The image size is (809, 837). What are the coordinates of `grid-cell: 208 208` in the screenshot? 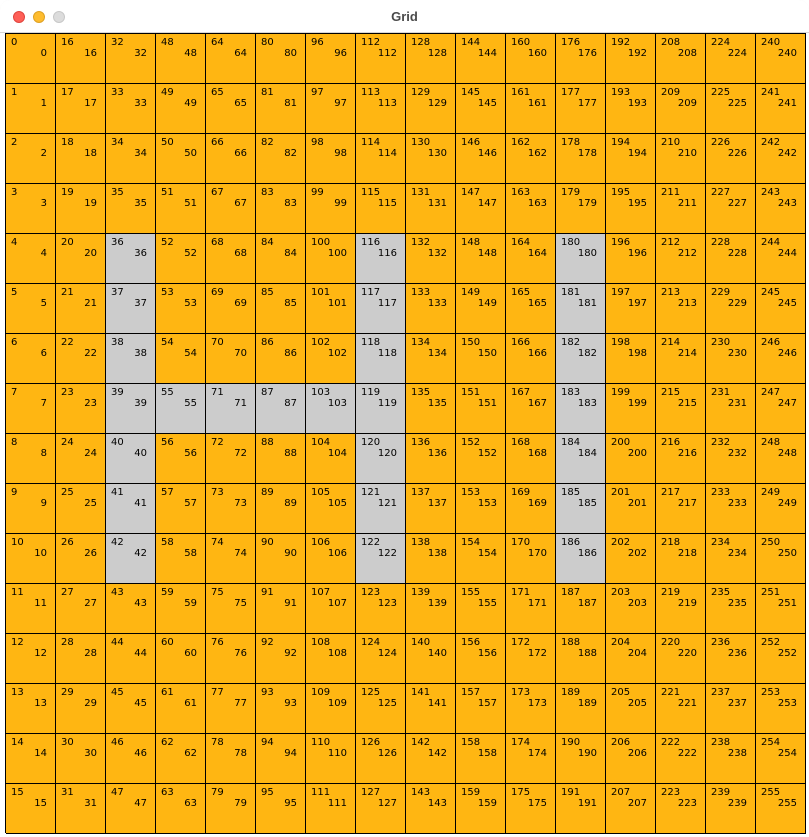 It's located at (681, 59).